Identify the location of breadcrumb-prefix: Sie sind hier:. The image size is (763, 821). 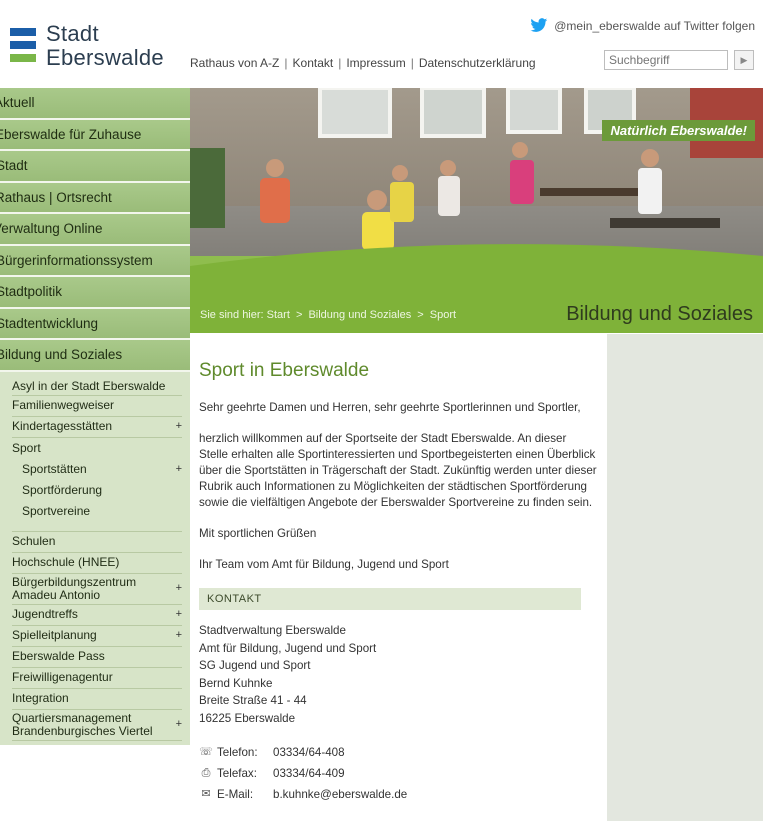
(232, 315).